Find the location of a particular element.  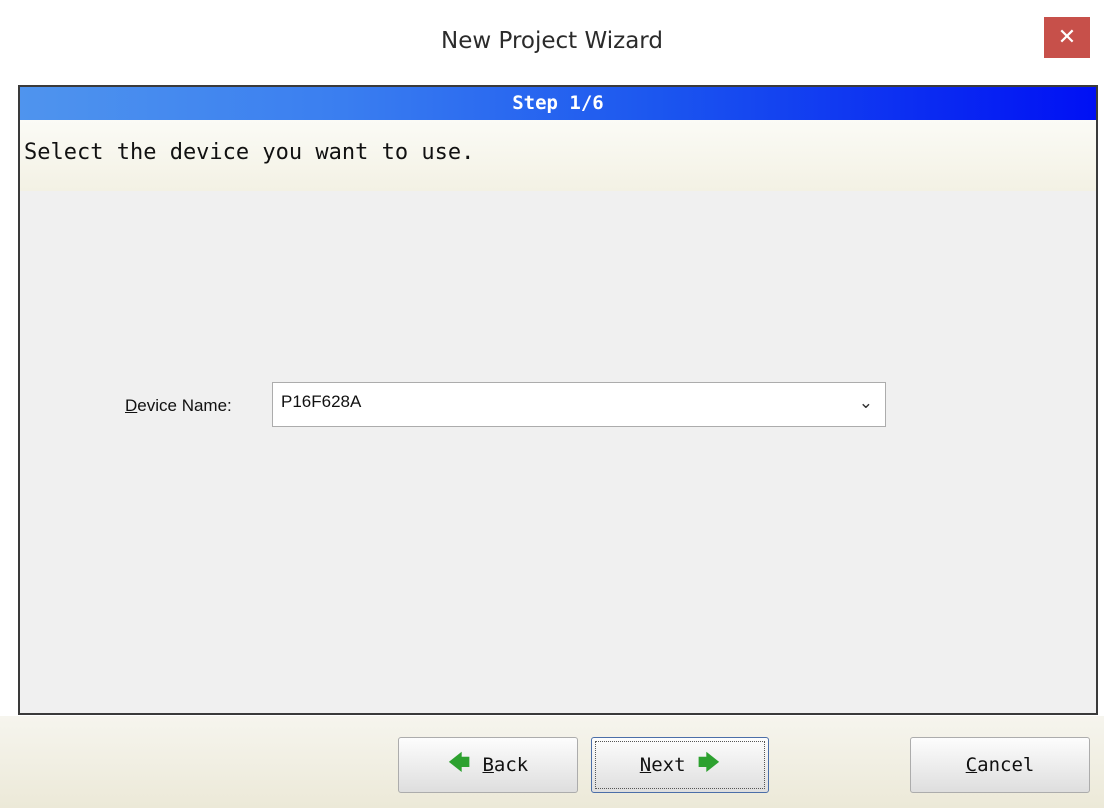

chevron-down-icon: ⌄ is located at coordinates (866, 403).